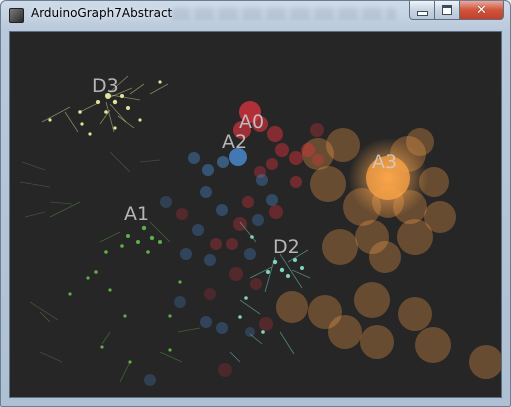 This screenshot has height=407, width=511. Describe the element at coordinates (251, 122) in the screenshot. I see `label-a0: A0` at that location.